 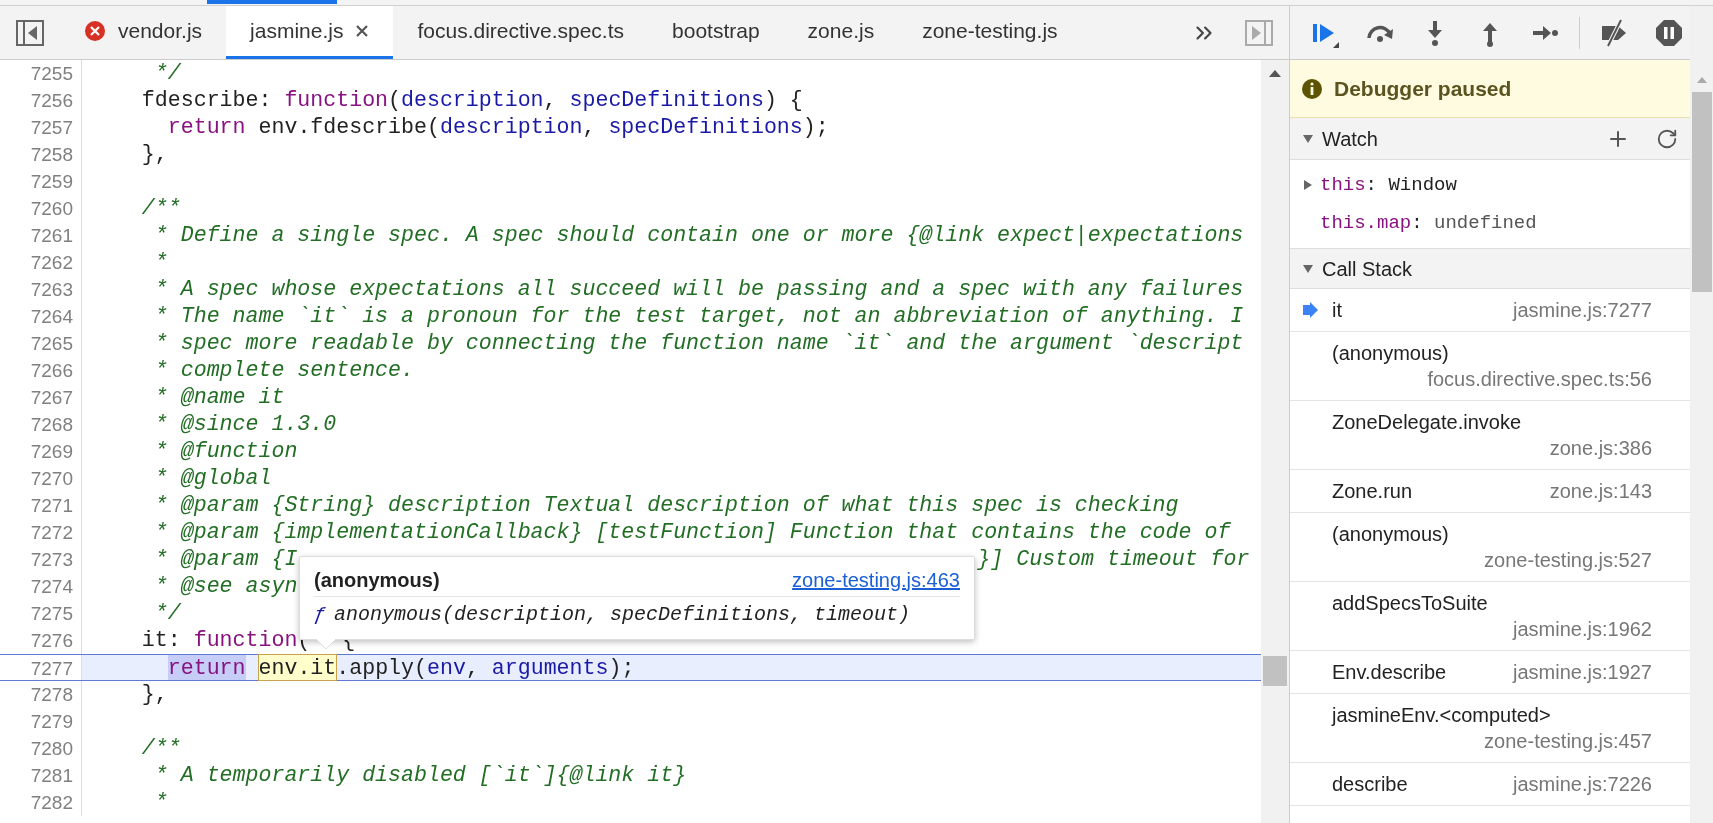 I want to click on function-name: Env.describe, so click(x=1389, y=672).